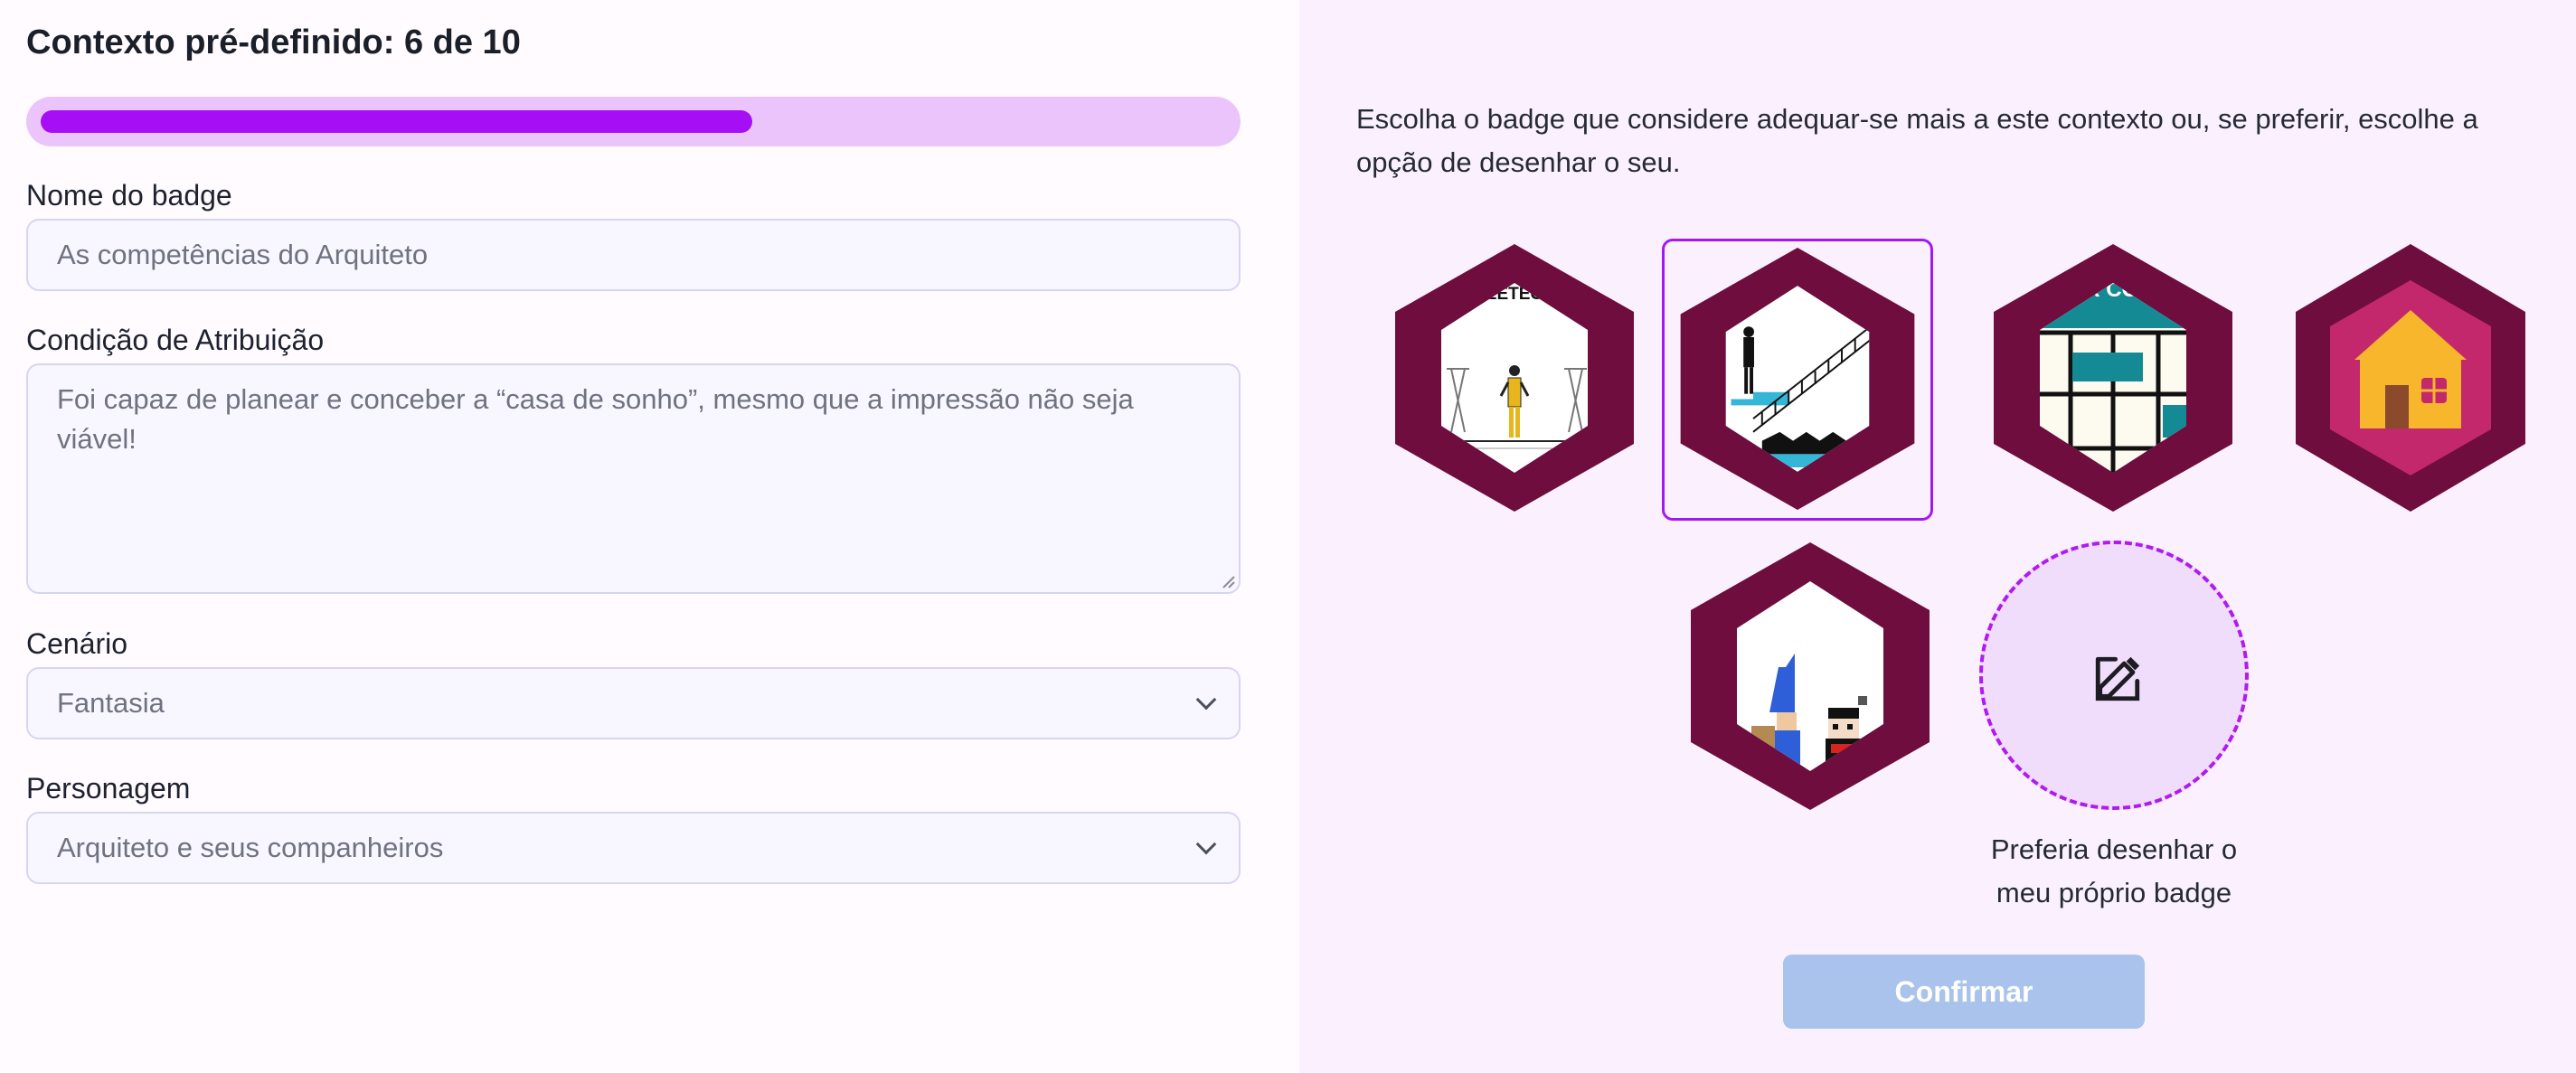 The height and width of the screenshot is (1073, 2576). Describe the element at coordinates (129, 196) in the screenshot. I see `badge-name-label: Nome do badge` at that location.